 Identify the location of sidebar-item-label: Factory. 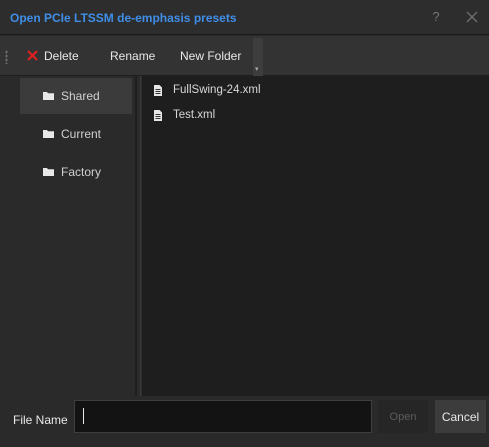
(81, 172).